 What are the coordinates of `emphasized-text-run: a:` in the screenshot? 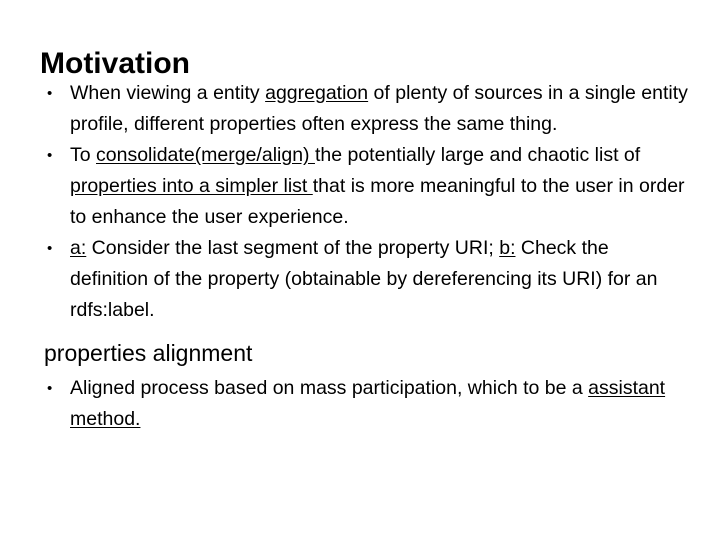 It's located at (78, 248).